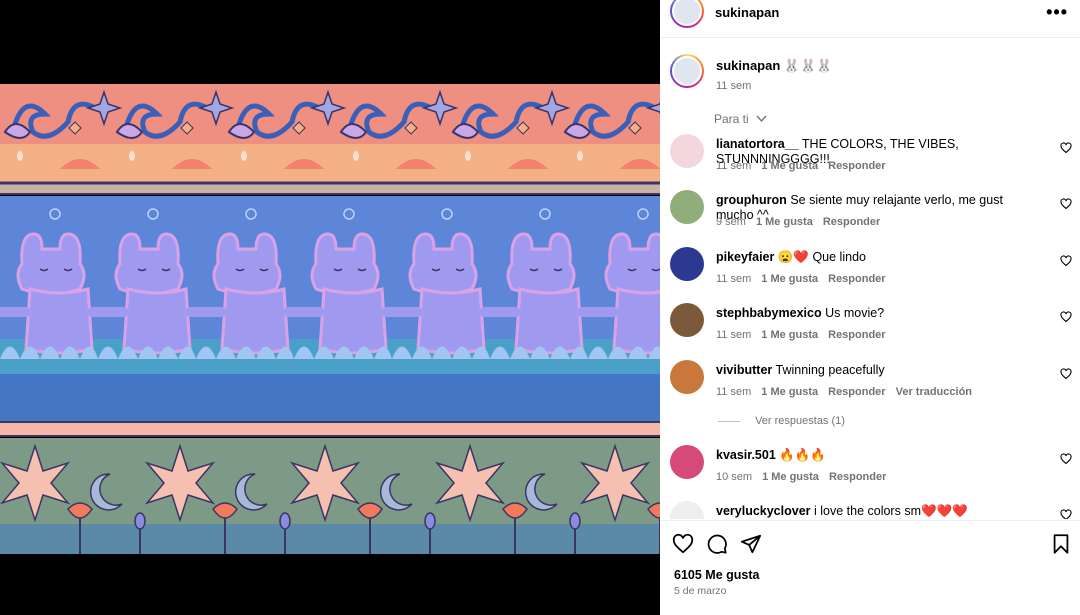 This screenshot has width=1080, height=615. I want to click on comment-body: 🔥🔥🔥, so click(802, 455).